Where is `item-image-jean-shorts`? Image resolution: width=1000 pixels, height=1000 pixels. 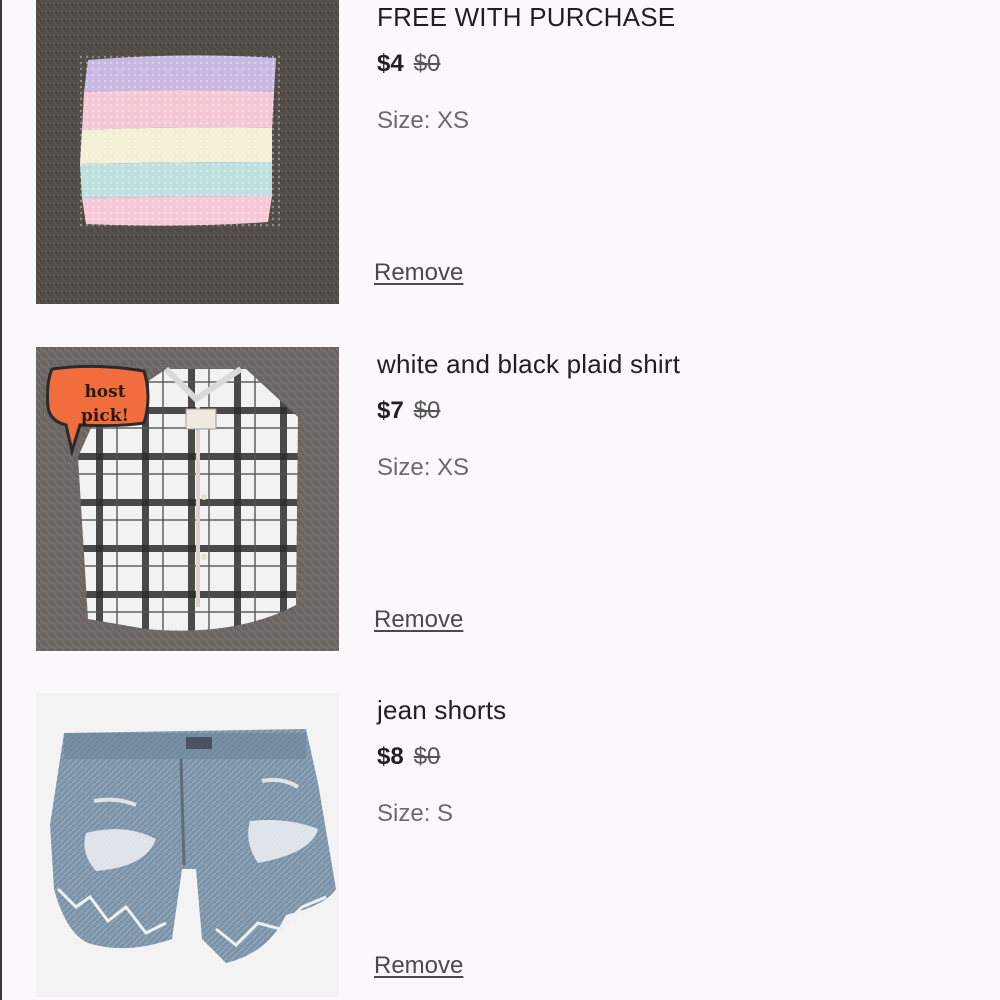
item-image-jean-shorts is located at coordinates (187, 845).